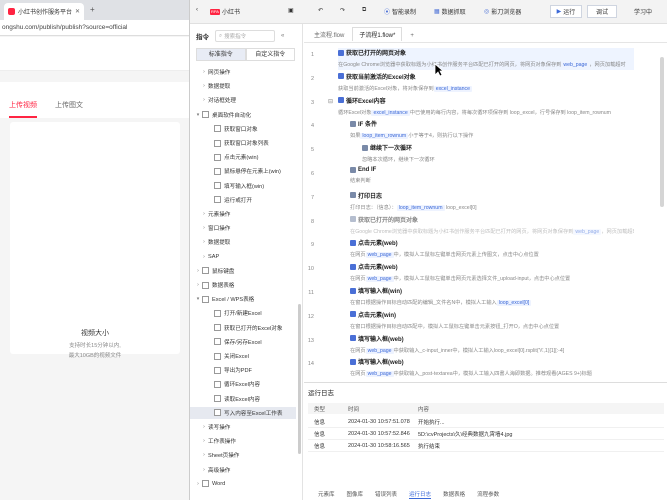 This screenshot has height=501, width=667. I want to click on data-capture-button: ▦ 数据抓取, so click(450, 11).